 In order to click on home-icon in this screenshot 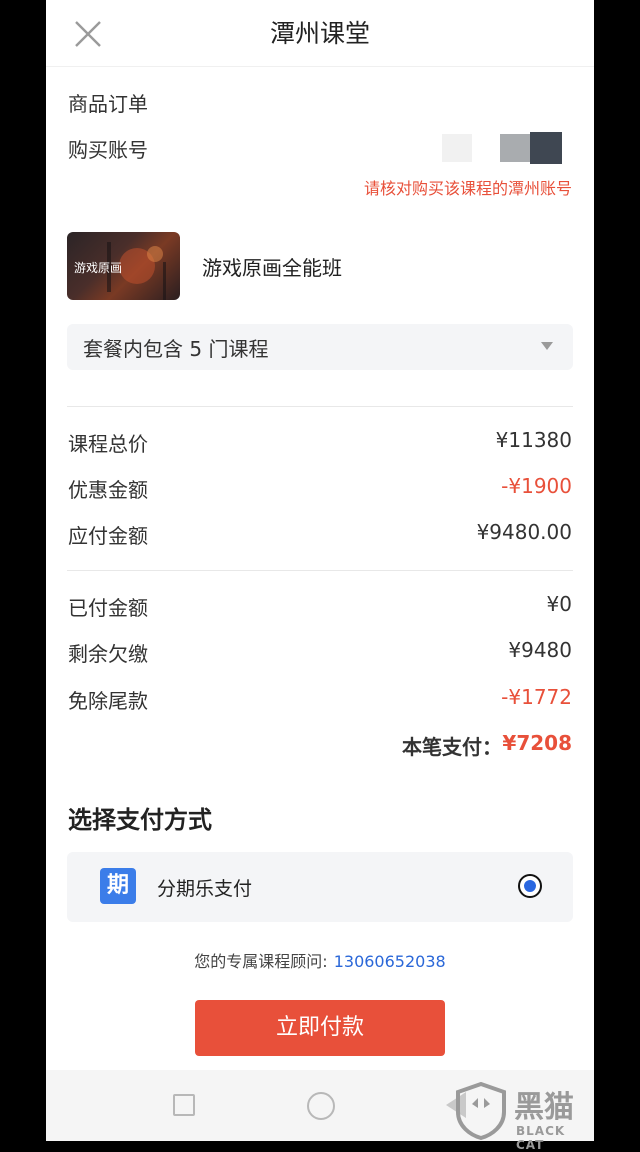, I will do `click(321, 1106)`.